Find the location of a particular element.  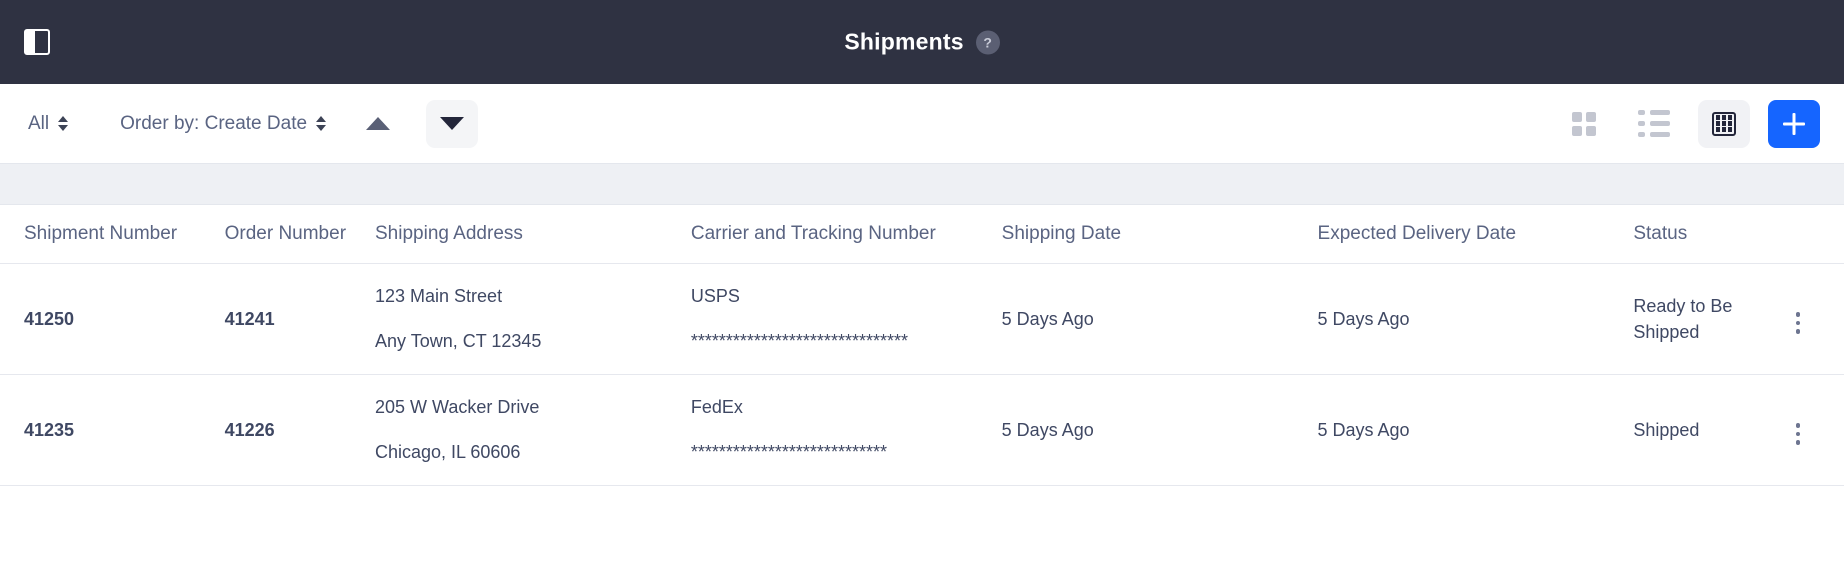

header-center: Shipments ? is located at coordinates (922, 42).